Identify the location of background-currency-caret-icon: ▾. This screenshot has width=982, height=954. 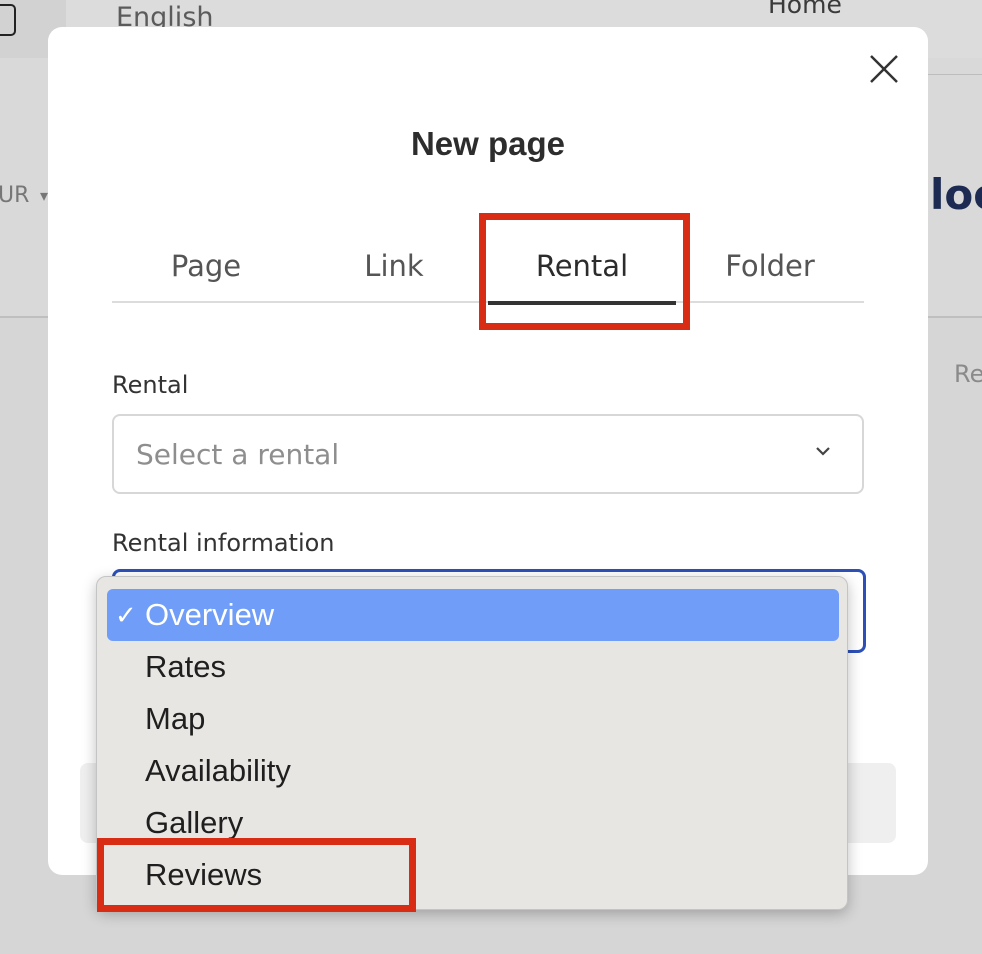
(44, 195).